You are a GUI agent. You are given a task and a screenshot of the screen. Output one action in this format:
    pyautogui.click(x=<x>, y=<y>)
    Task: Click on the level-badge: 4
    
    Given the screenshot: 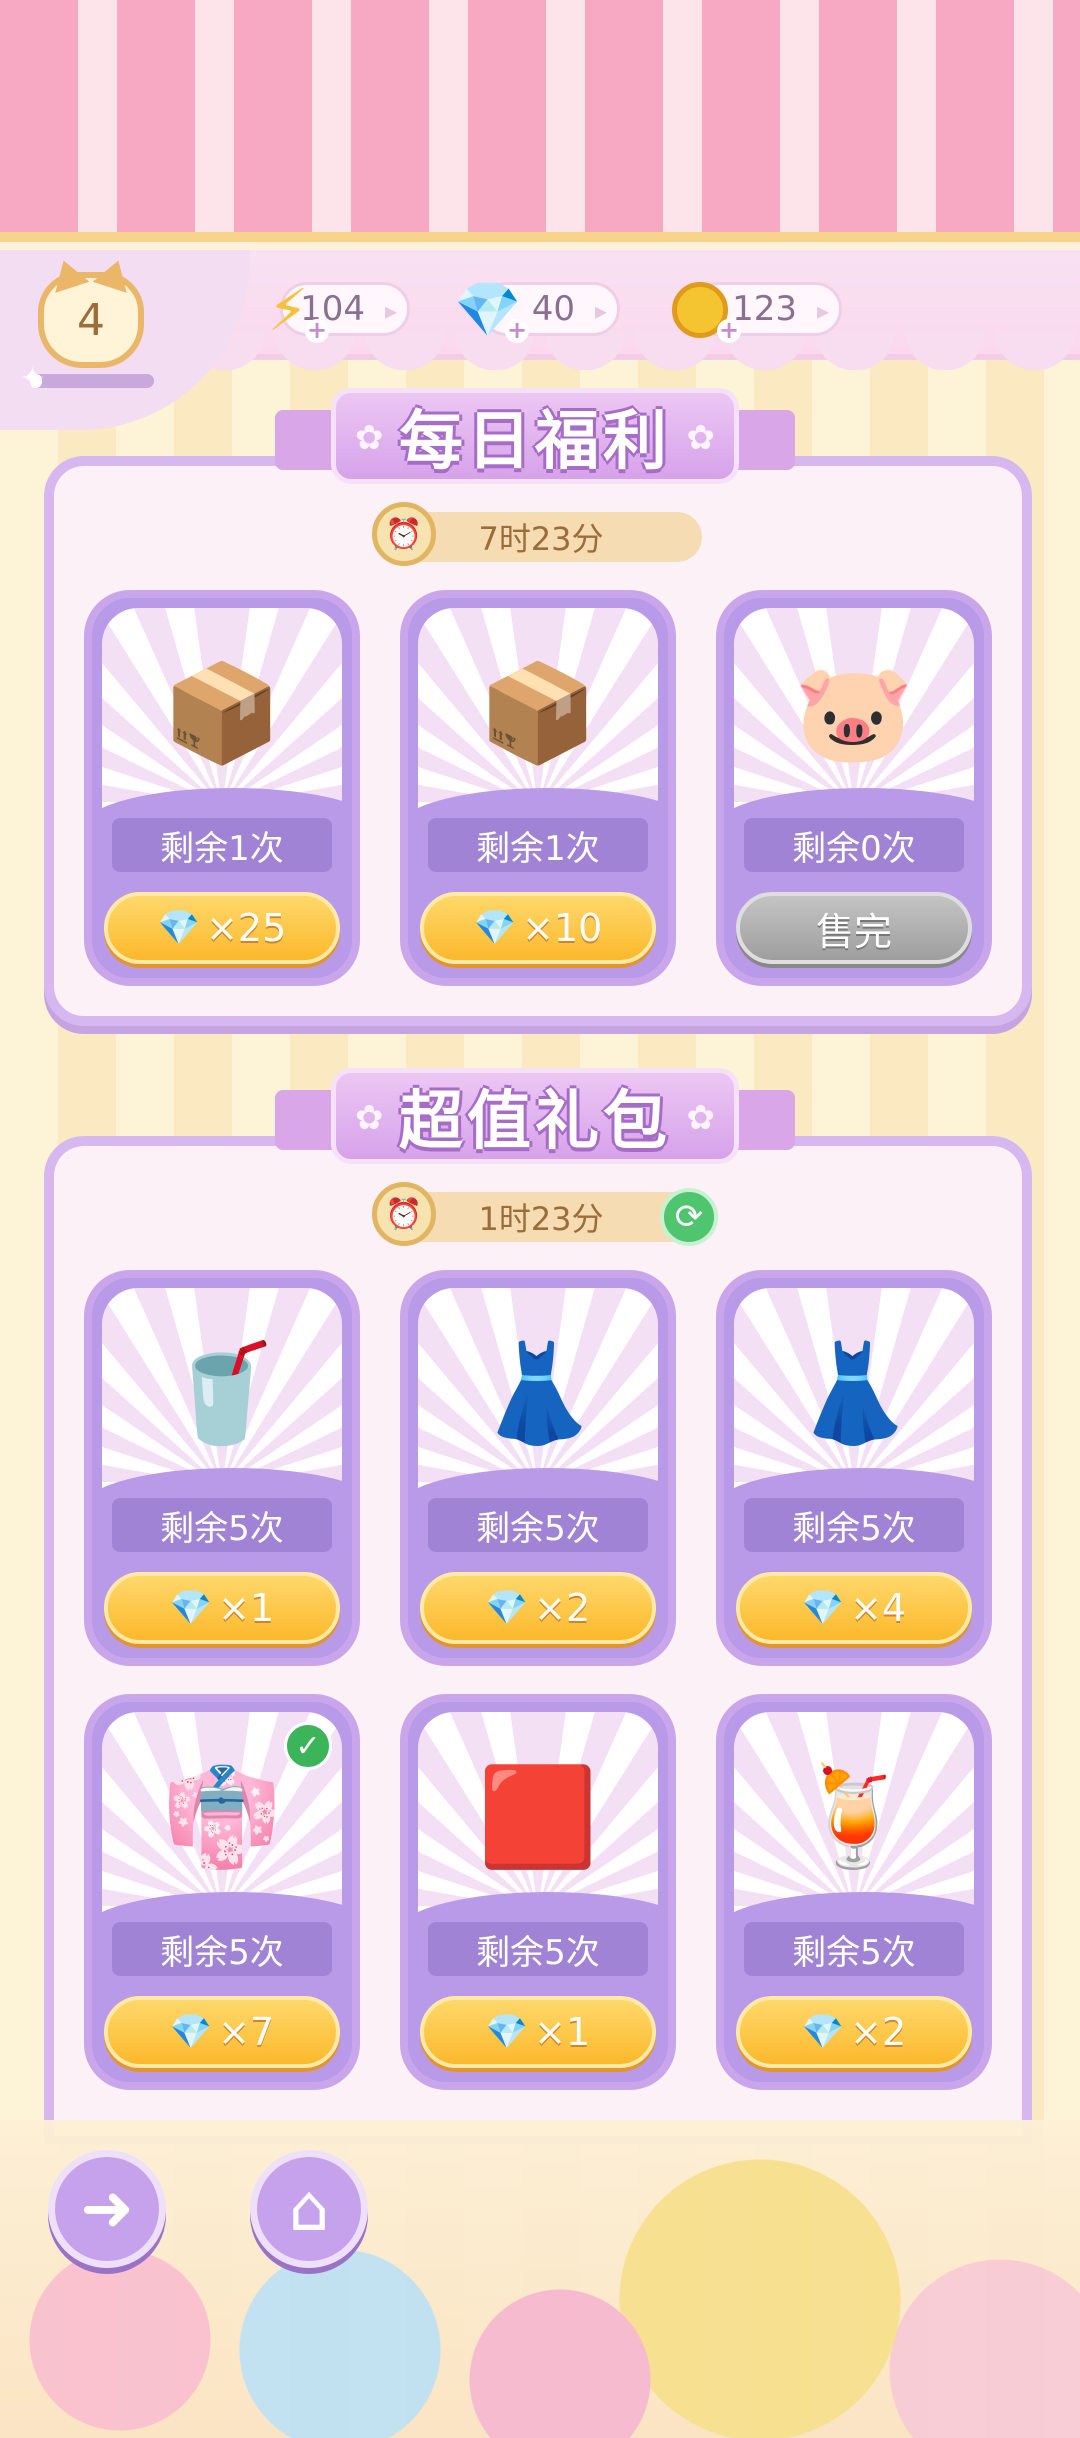 What is the action you would take?
    pyautogui.click(x=91, y=320)
    